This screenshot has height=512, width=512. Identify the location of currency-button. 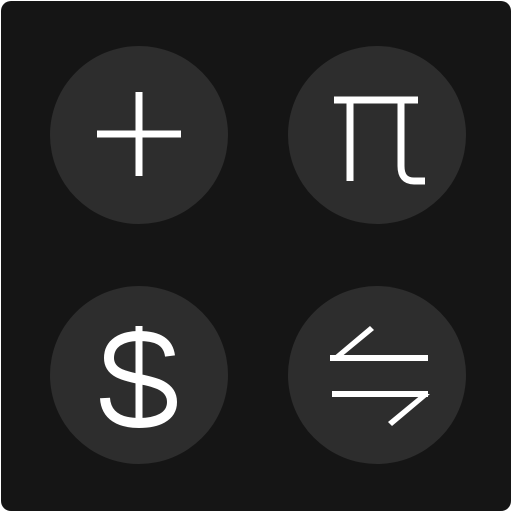
(139, 375).